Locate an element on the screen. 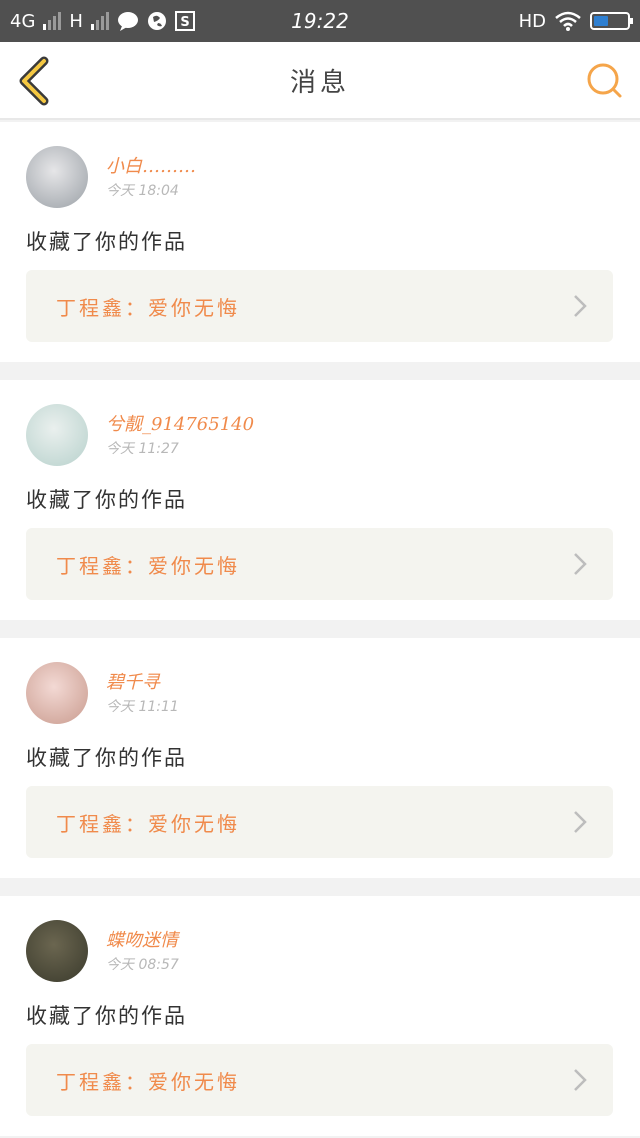 This screenshot has height=1138, width=640. status-bar: 4G H S 19:22 HD is located at coordinates (320, 21).